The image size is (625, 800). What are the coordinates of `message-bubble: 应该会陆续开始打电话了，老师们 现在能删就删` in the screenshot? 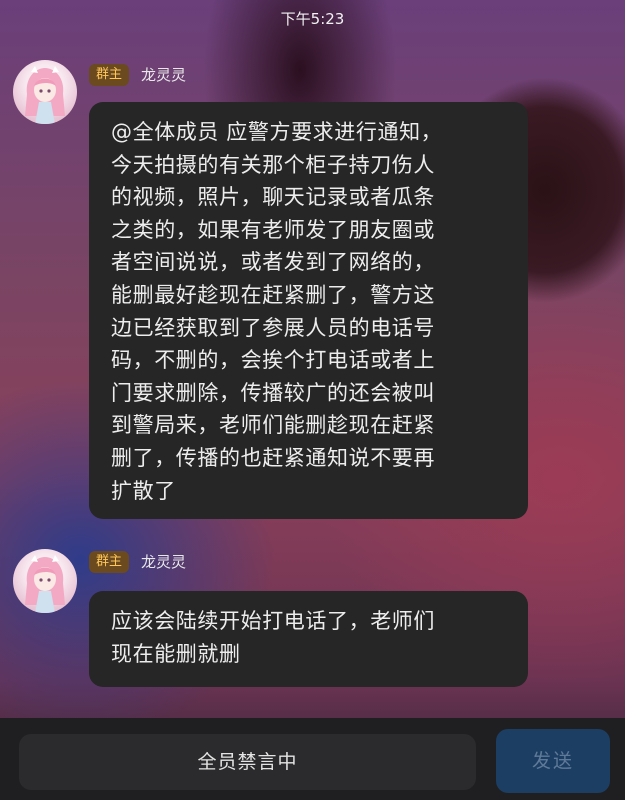 It's located at (308, 639).